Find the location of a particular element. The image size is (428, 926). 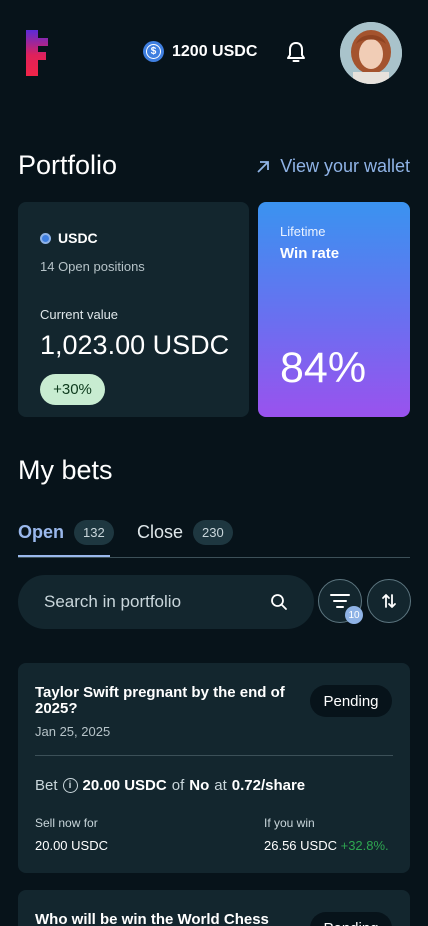

sort-icon is located at coordinates (389, 601).